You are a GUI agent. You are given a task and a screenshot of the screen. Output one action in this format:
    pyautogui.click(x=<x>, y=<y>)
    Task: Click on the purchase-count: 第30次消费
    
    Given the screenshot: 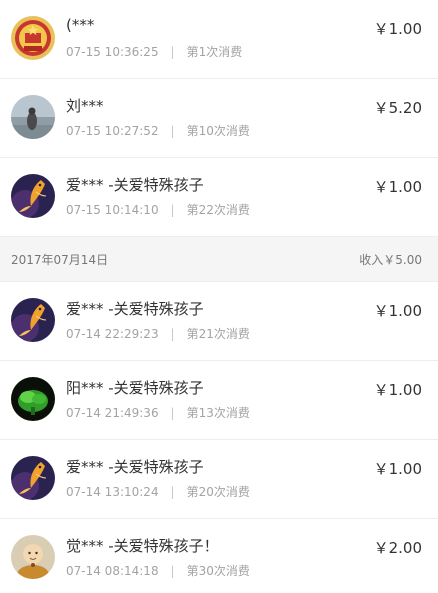 What is the action you would take?
    pyautogui.click(x=218, y=571)
    